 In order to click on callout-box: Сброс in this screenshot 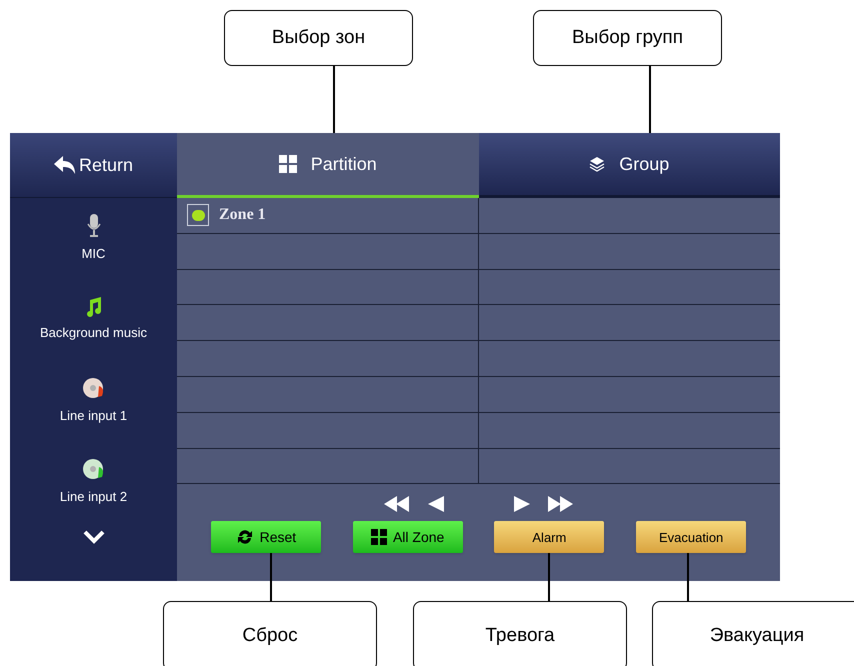, I will do `click(270, 633)`.